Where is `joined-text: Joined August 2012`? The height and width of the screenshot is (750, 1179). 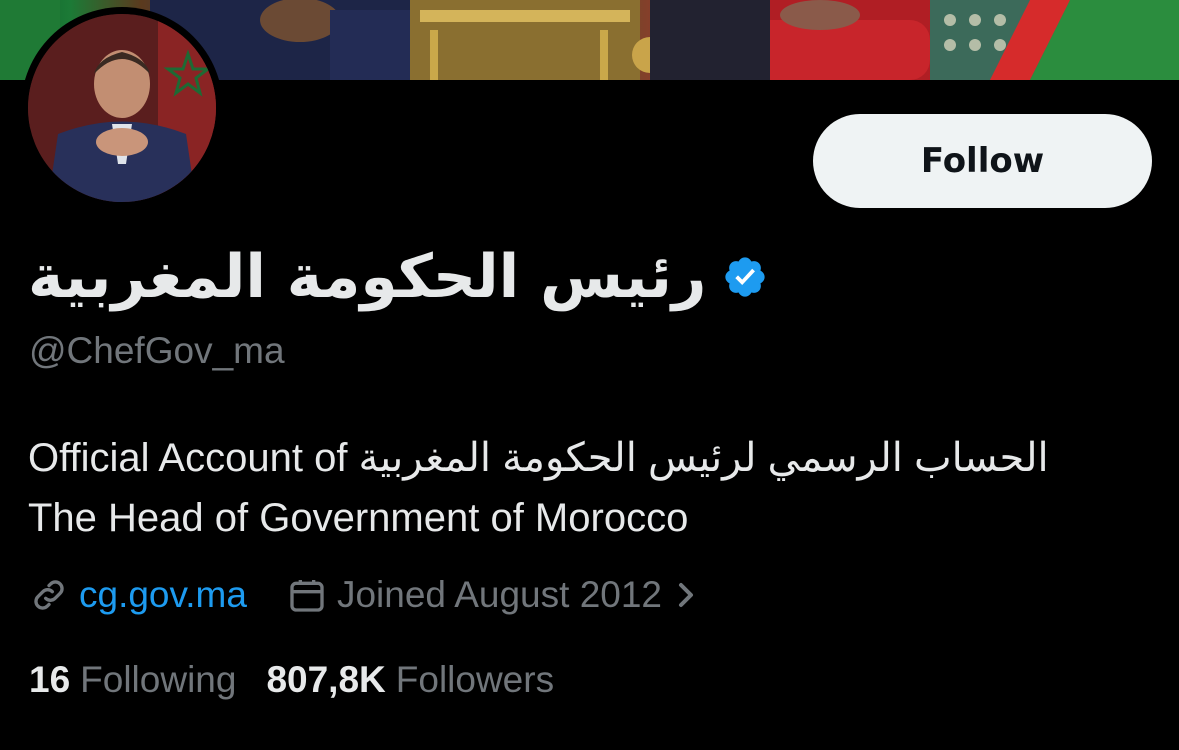
joined-text: Joined August 2012 is located at coordinates (499, 594).